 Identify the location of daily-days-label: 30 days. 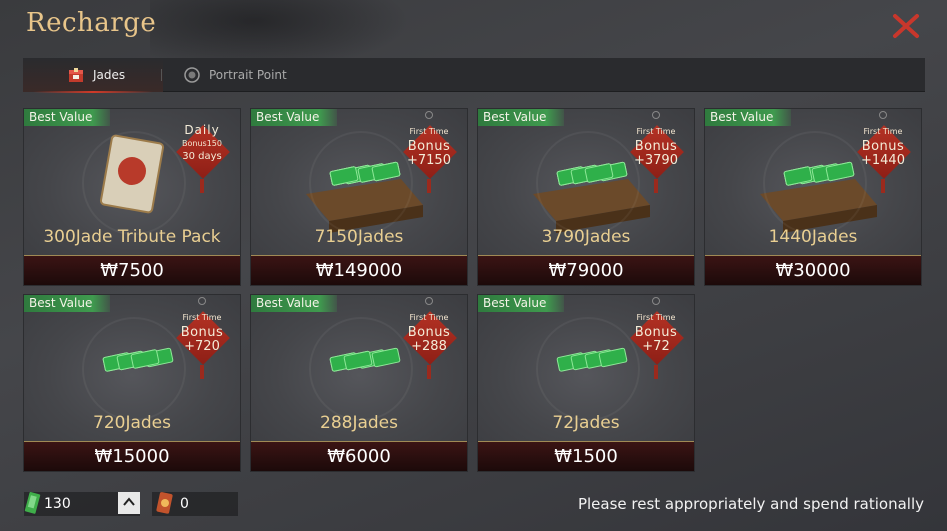
(202, 156).